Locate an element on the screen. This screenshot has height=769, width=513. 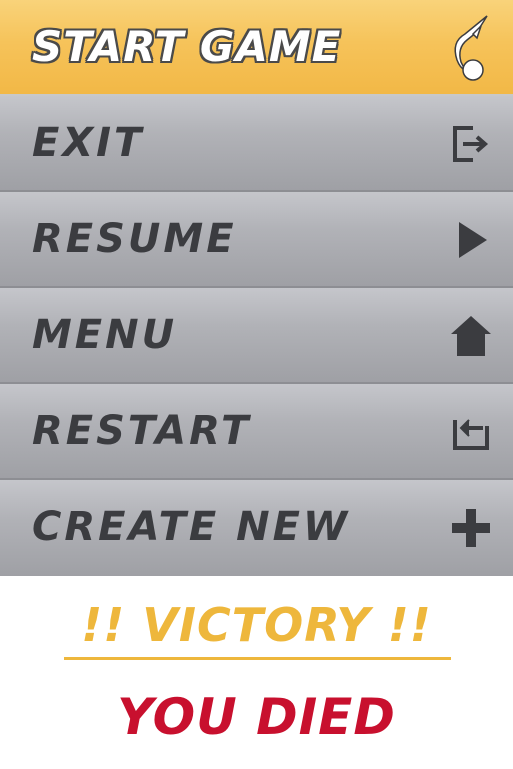
exit-icon is located at coordinates (471, 144).